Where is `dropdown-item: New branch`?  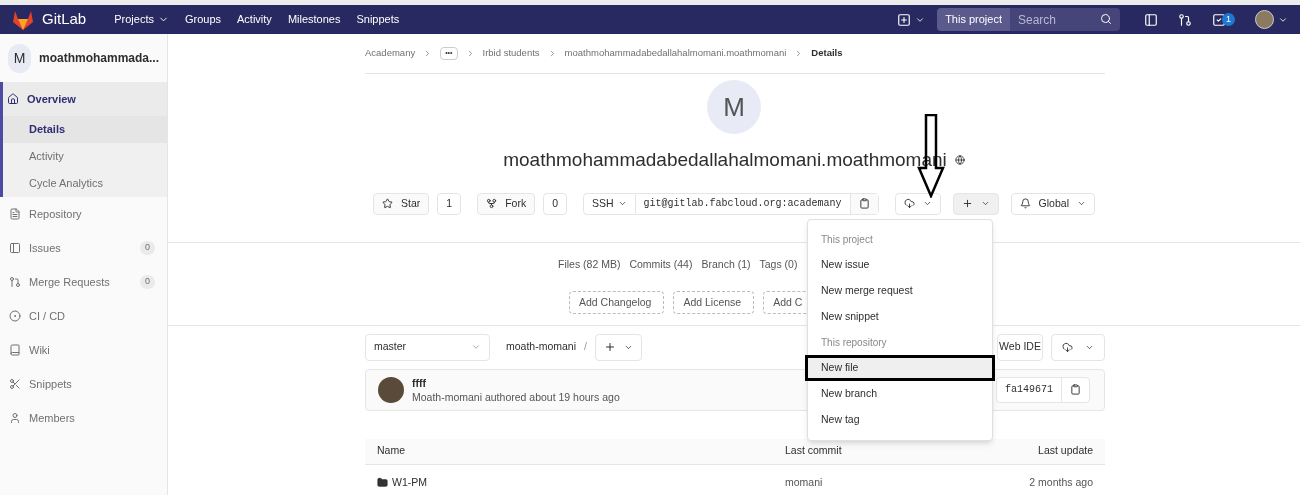 dropdown-item: New branch is located at coordinates (900, 394).